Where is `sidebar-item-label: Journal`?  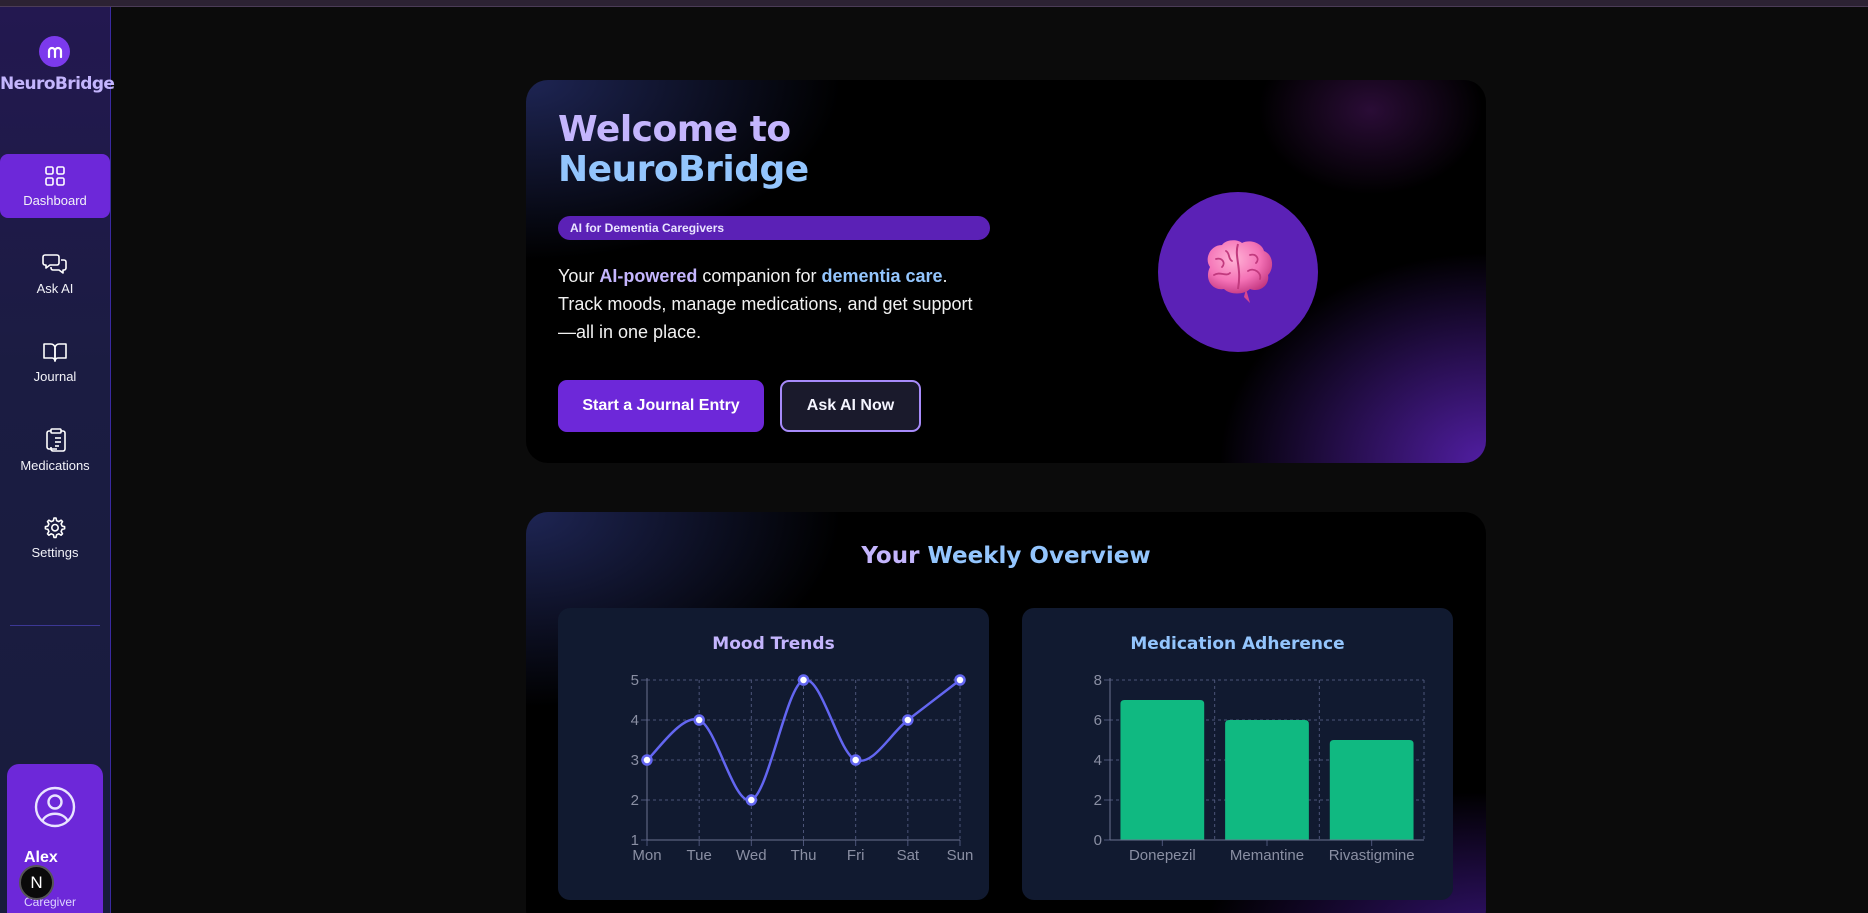 sidebar-item-label: Journal is located at coordinates (55, 376).